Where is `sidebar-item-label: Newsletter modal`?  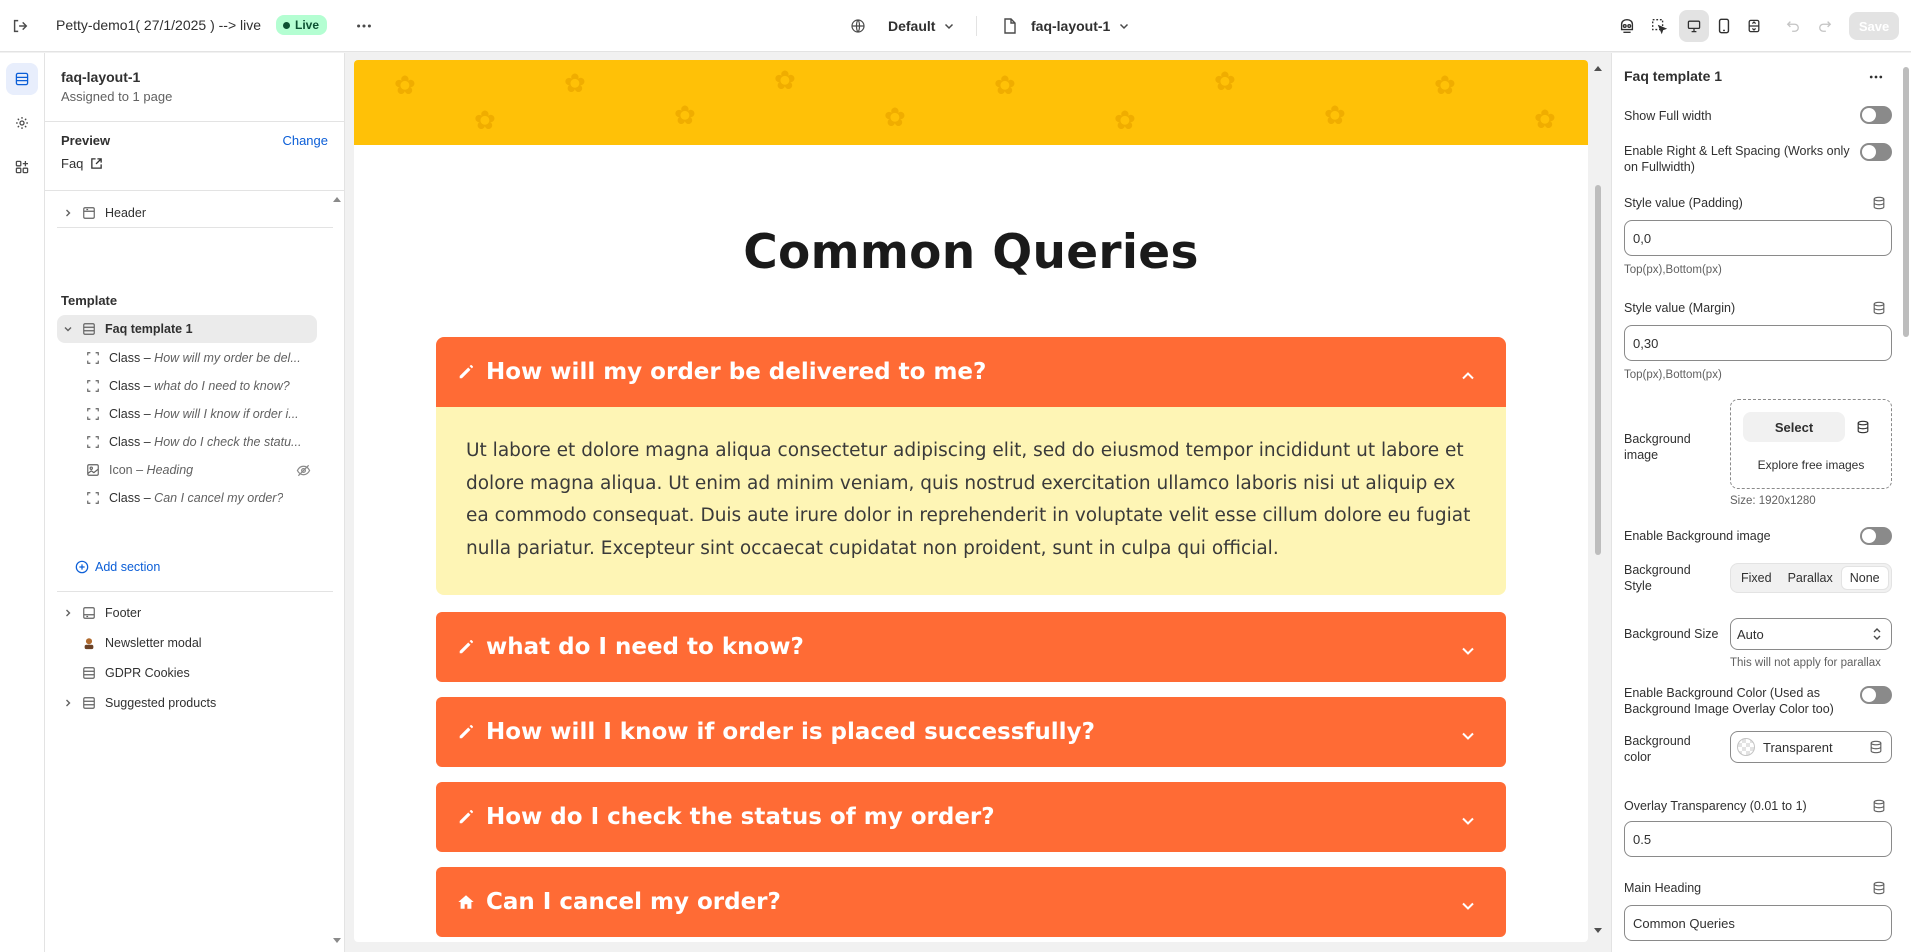 sidebar-item-label: Newsletter modal is located at coordinates (153, 643).